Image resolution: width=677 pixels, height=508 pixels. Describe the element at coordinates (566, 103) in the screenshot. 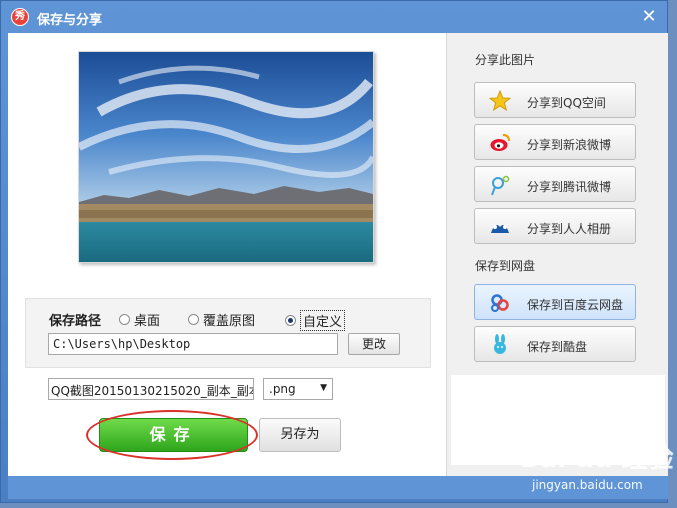

I see `share-qzone-label: 分享到QQ空间` at that location.